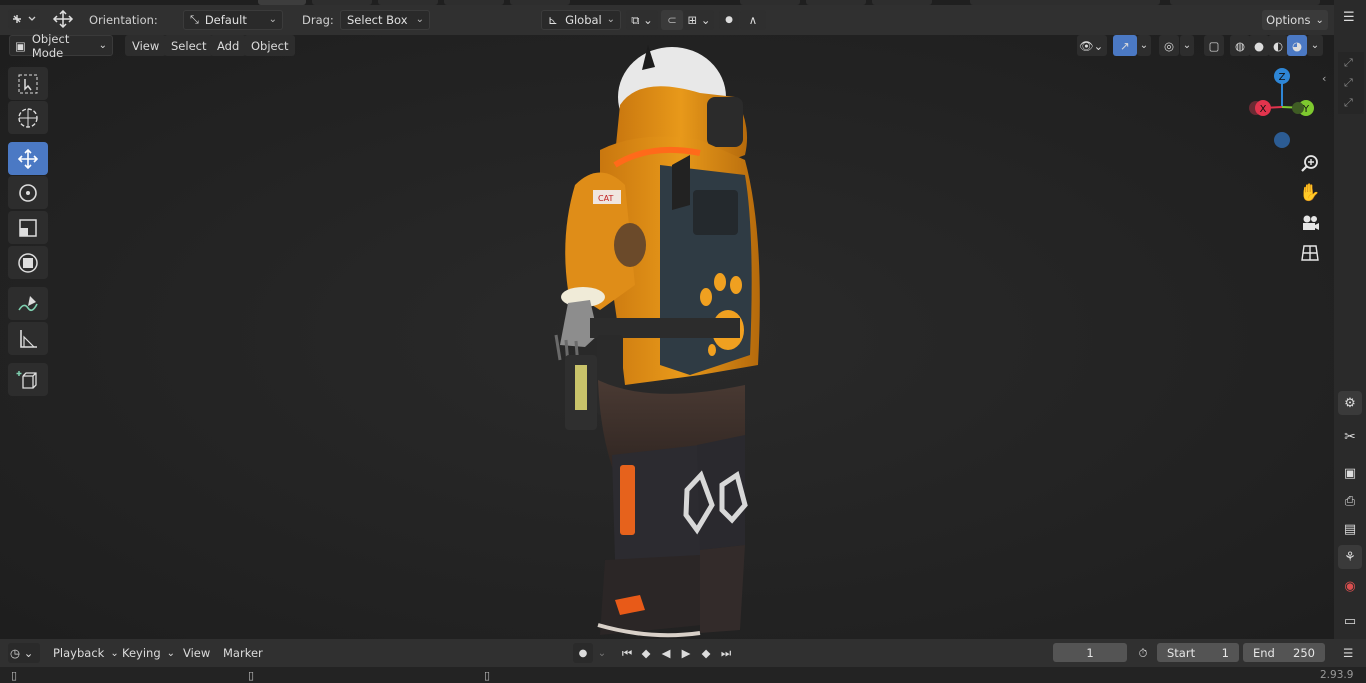  I want to click on orientation-dropdown: ⤡ Default ⌄, so click(233, 20).